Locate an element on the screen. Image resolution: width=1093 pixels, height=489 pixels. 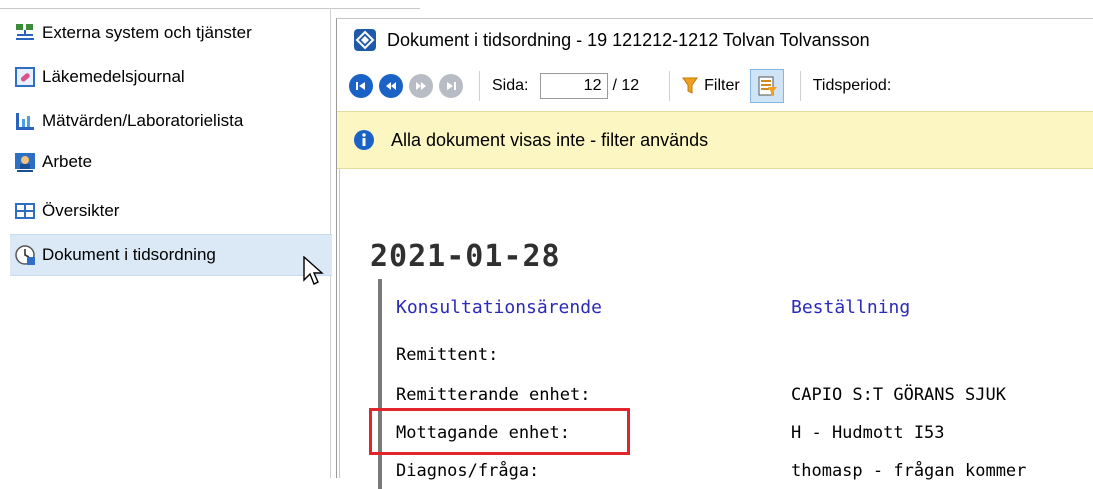
section-bar is located at coordinates (380, 384).